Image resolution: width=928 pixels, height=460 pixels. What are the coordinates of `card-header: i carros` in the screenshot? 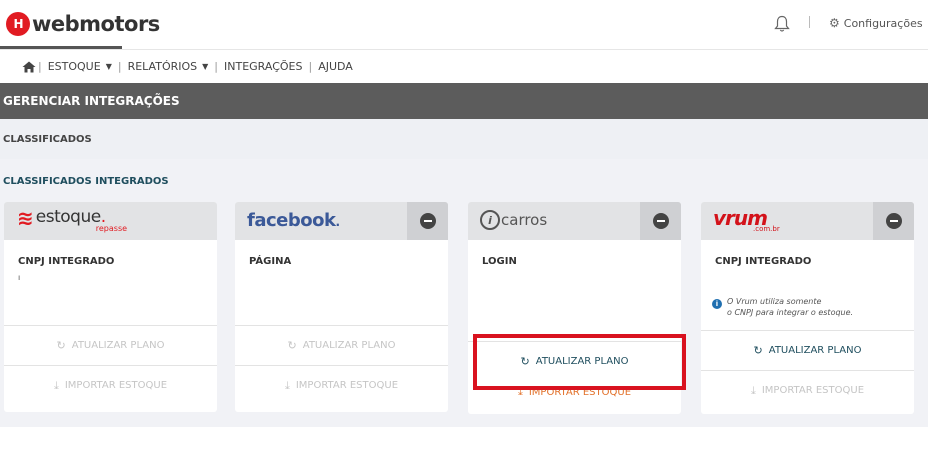 It's located at (574, 221).